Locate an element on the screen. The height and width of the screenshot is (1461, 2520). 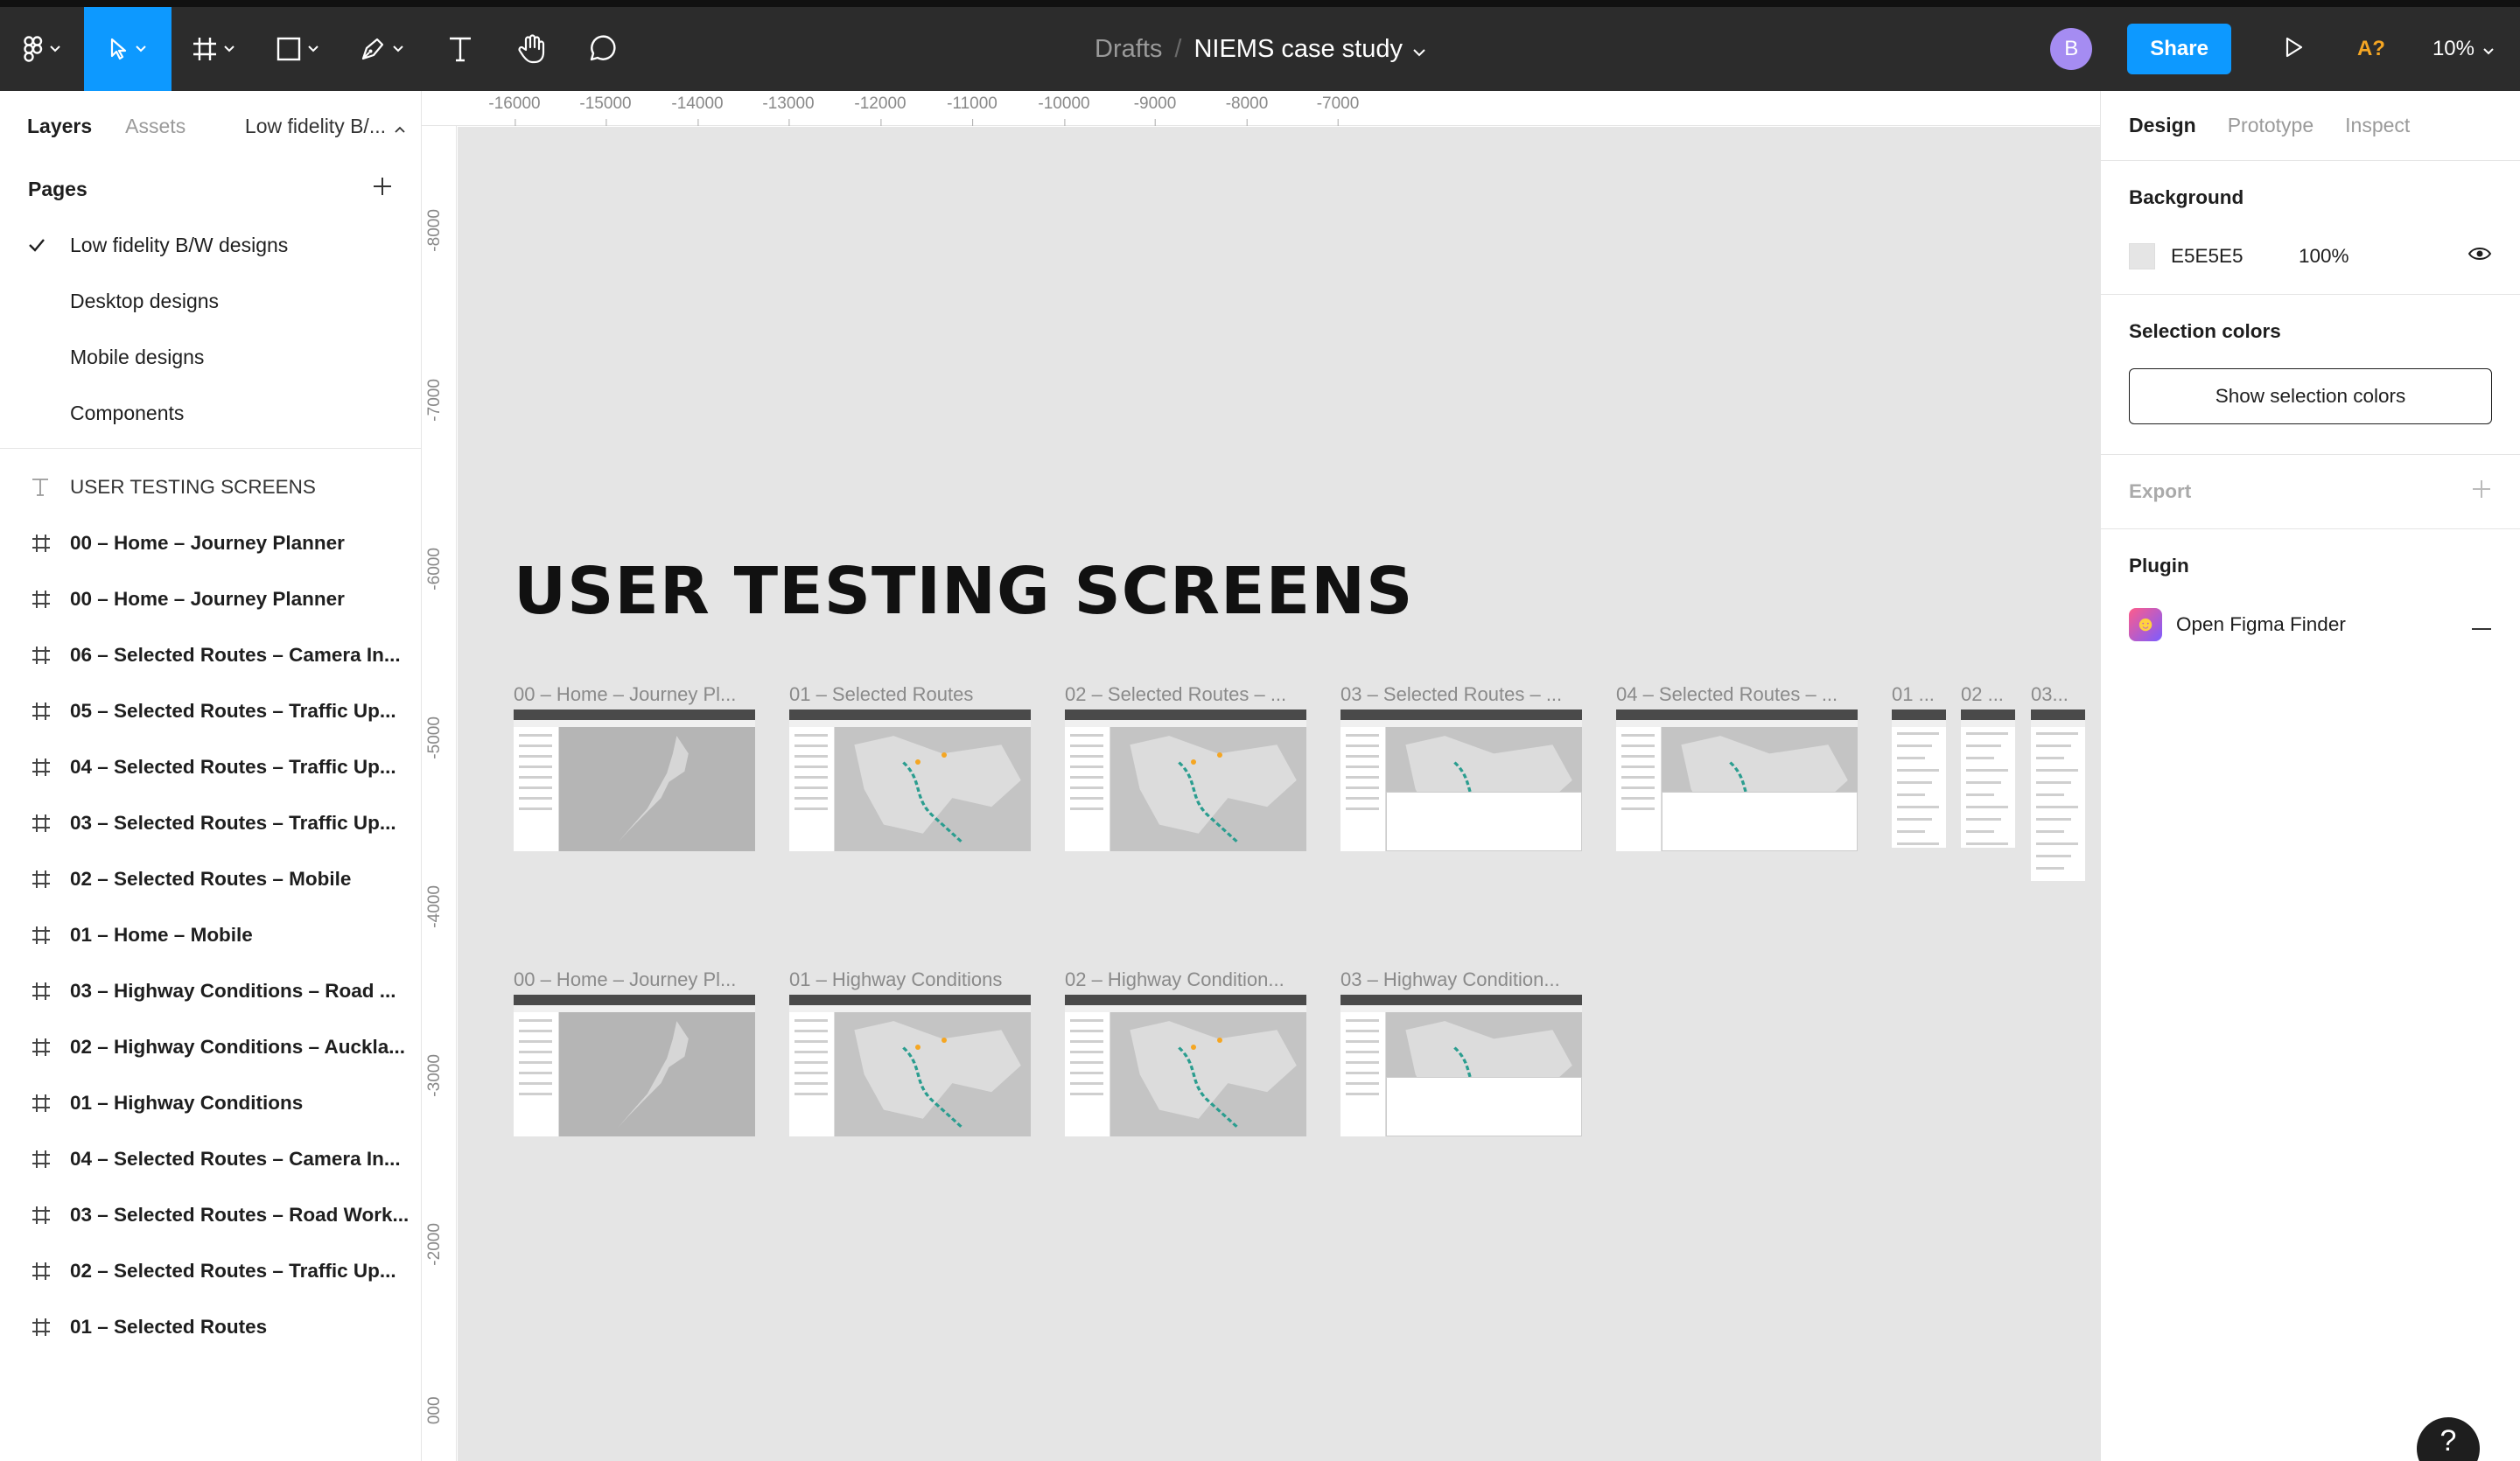
add-export-icon is located at coordinates (2481, 492).